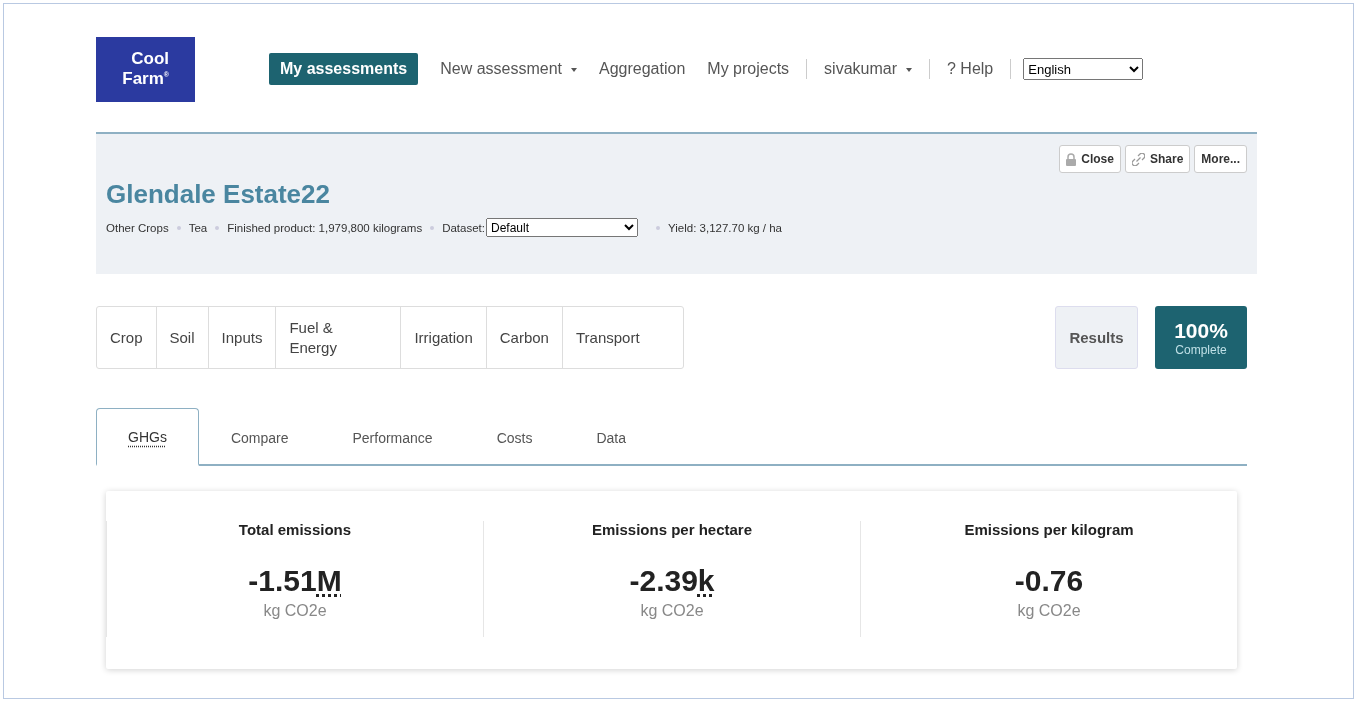  What do you see at coordinates (339, 337) in the screenshot?
I see `step-tab: Fuel & Energy` at bounding box center [339, 337].